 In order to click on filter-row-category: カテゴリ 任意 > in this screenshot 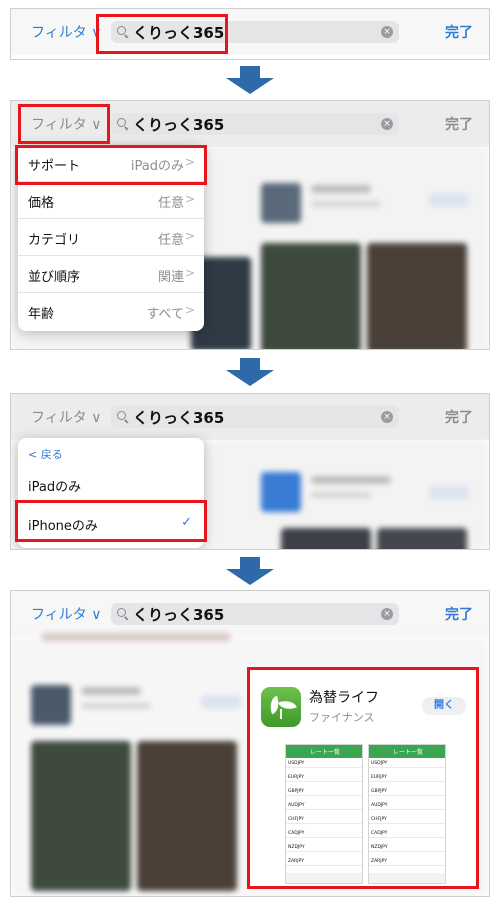, I will do `click(111, 237)`.